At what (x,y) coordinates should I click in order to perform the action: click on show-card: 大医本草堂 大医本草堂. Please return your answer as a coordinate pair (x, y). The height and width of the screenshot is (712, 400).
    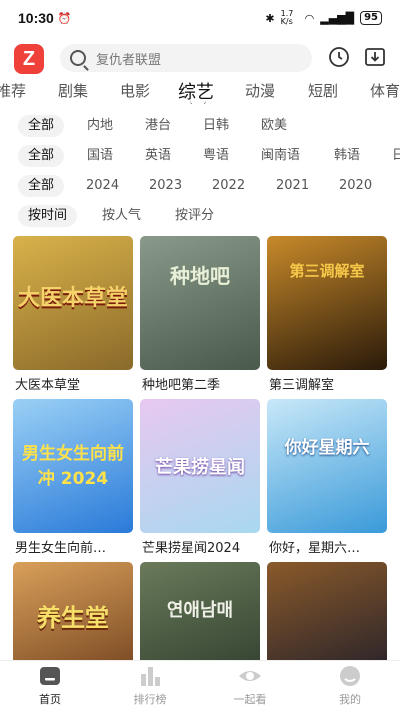
    Looking at the image, I should click on (73, 314).